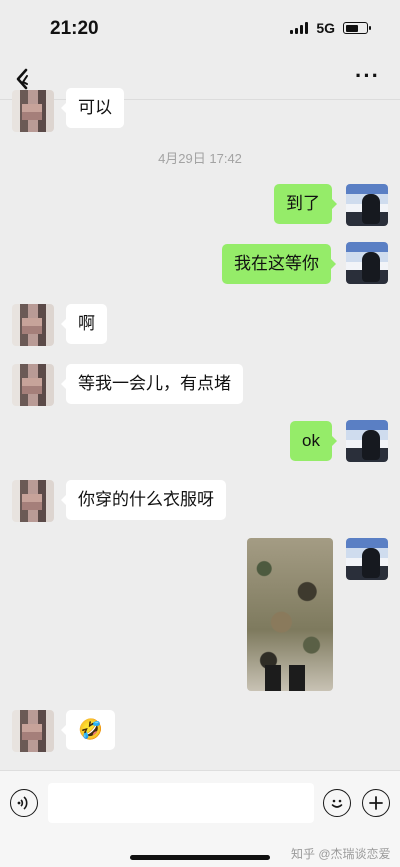  I want to click on message-row: 啊, so click(200, 325).